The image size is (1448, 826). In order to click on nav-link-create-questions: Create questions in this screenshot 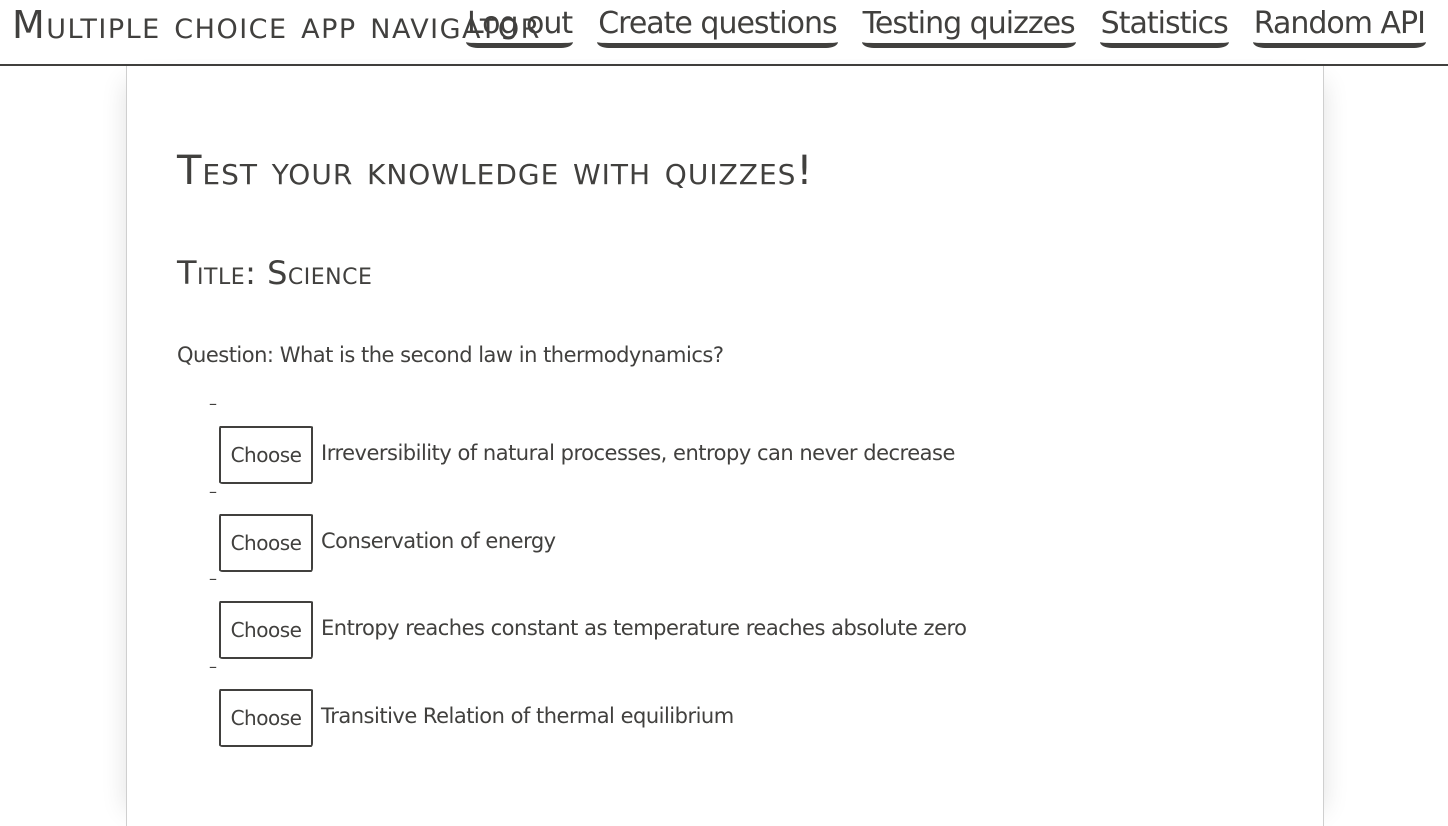, I will do `click(717, 28)`.